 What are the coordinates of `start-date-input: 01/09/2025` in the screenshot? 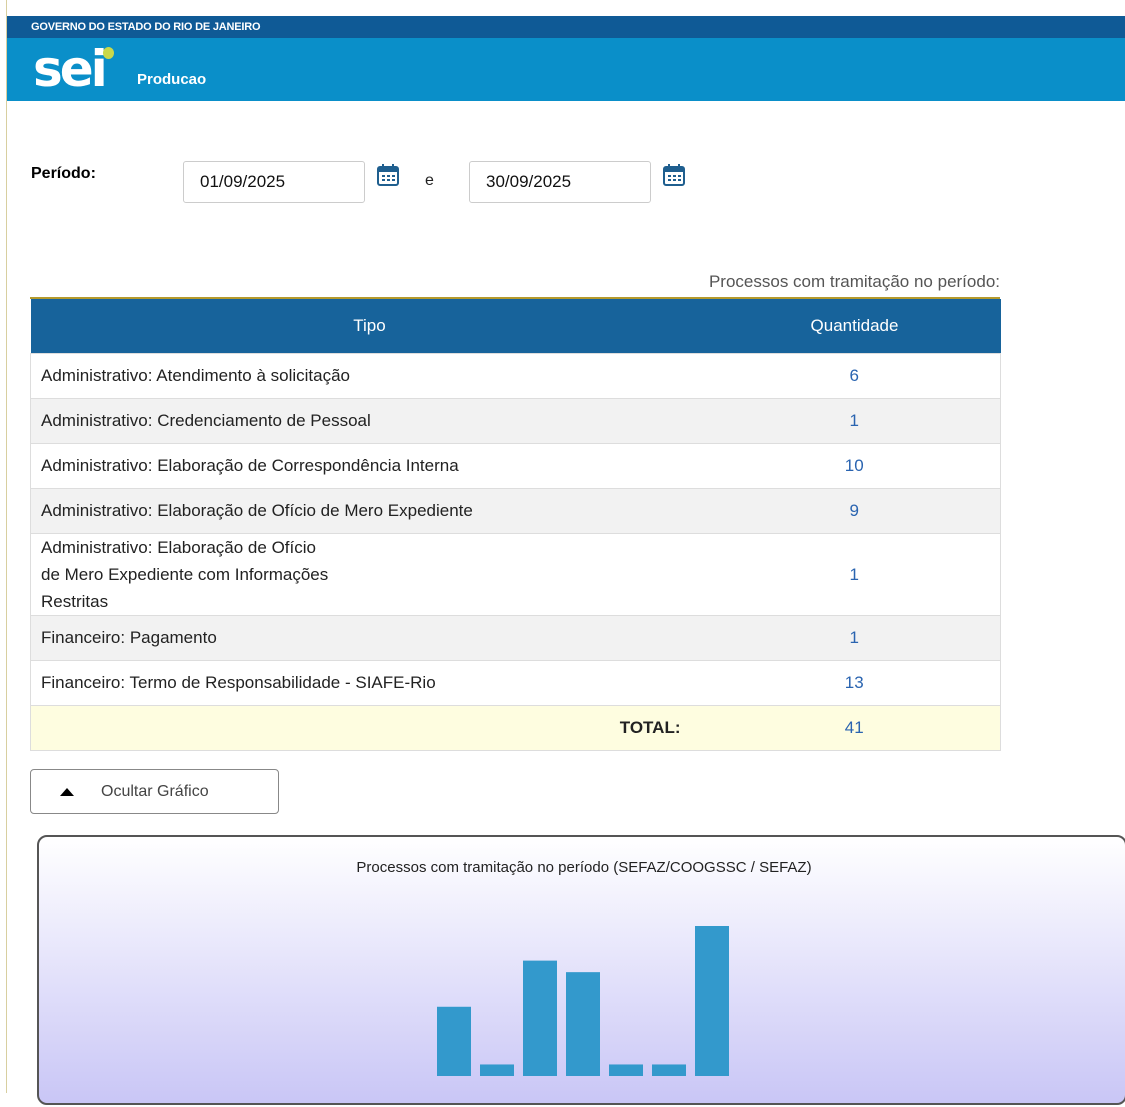 It's located at (274, 182).